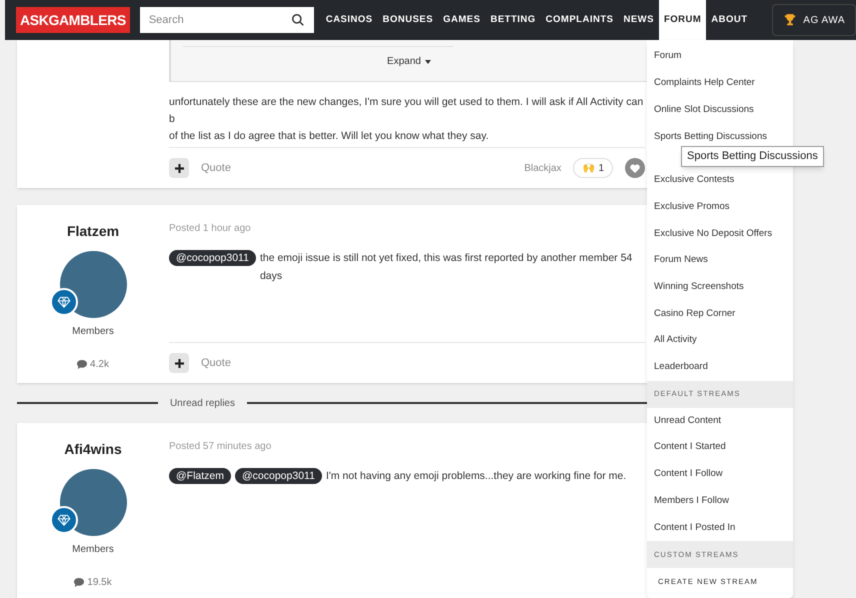 This screenshot has height=598, width=856. I want to click on nav-tab: NEWS, so click(638, 20).